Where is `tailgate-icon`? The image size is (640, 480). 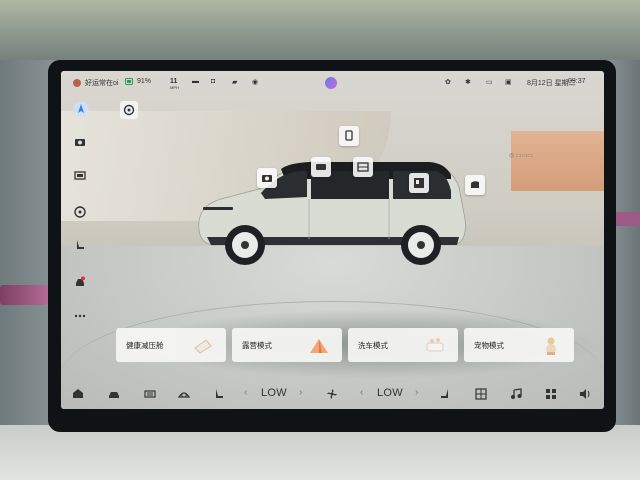 tailgate-icon is located at coordinates (475, 184).